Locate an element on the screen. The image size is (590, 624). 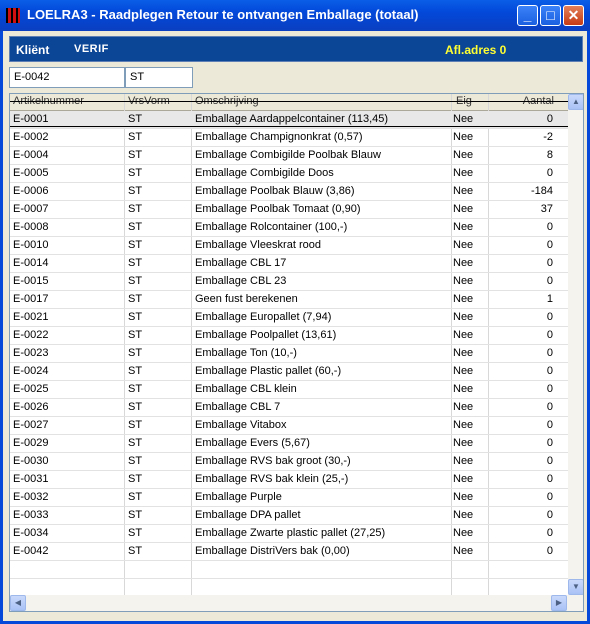
arrow-left-icon: ◀ is located at coordinates (18, 602).